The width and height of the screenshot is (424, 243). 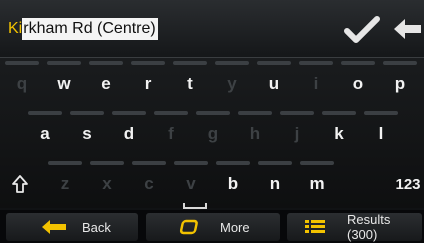 I want to click on key-a: a, so click(x=45, y=132).